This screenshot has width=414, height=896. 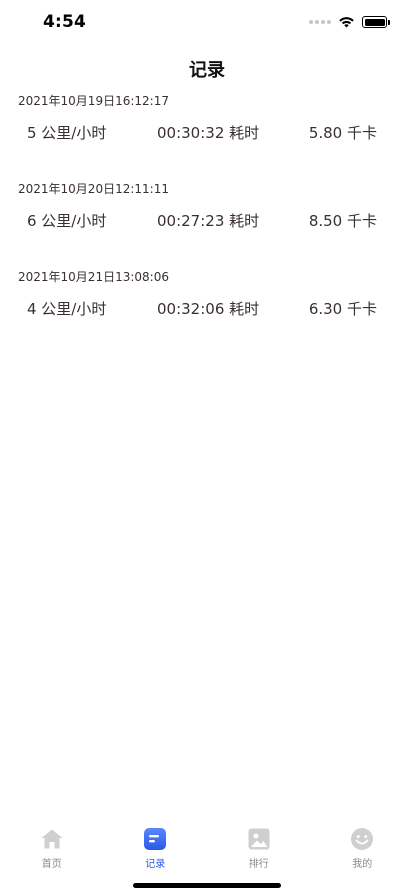 I want to click on wifi-icon, so click(x=346, y=22).